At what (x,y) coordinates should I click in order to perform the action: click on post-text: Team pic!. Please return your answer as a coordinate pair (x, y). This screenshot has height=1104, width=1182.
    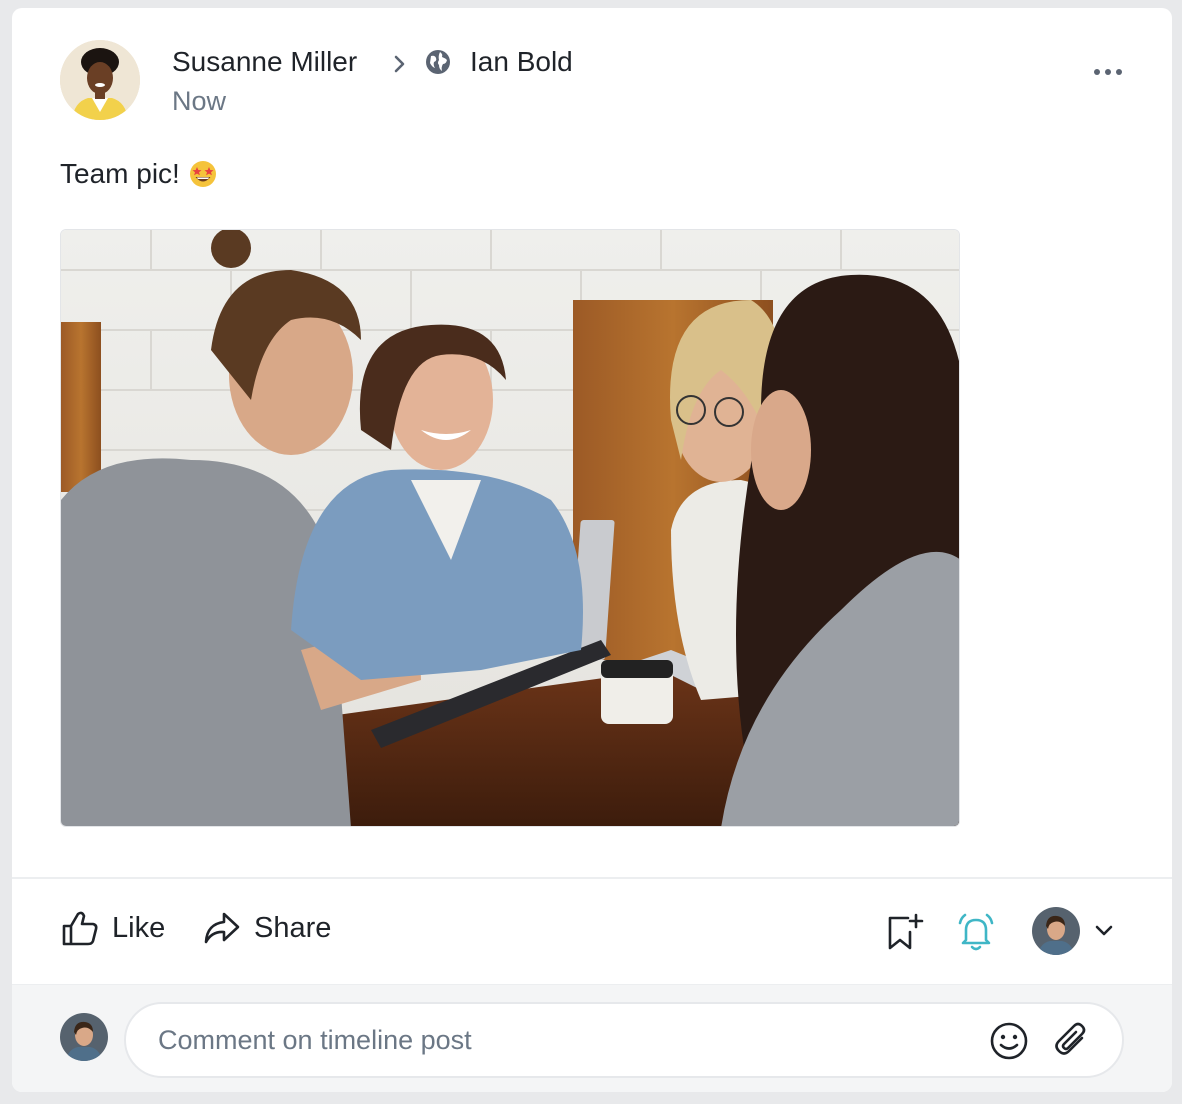
    Looking at the image, I should click on (120, 173).